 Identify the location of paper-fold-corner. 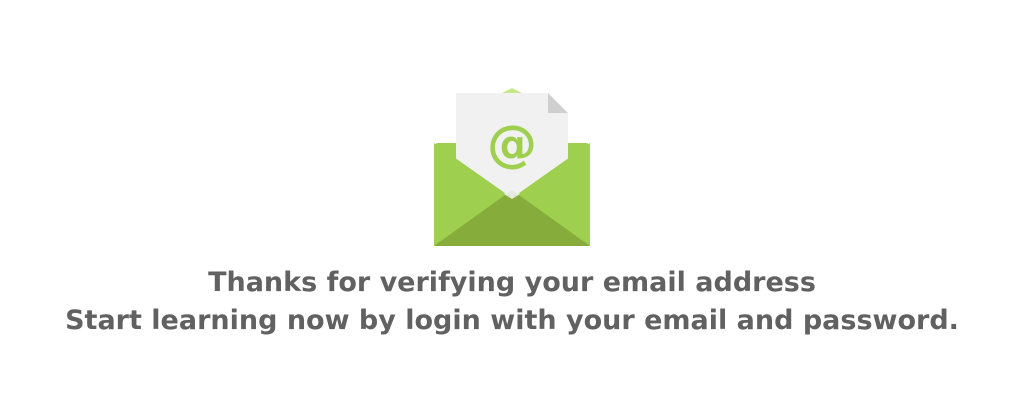
(558, 103).